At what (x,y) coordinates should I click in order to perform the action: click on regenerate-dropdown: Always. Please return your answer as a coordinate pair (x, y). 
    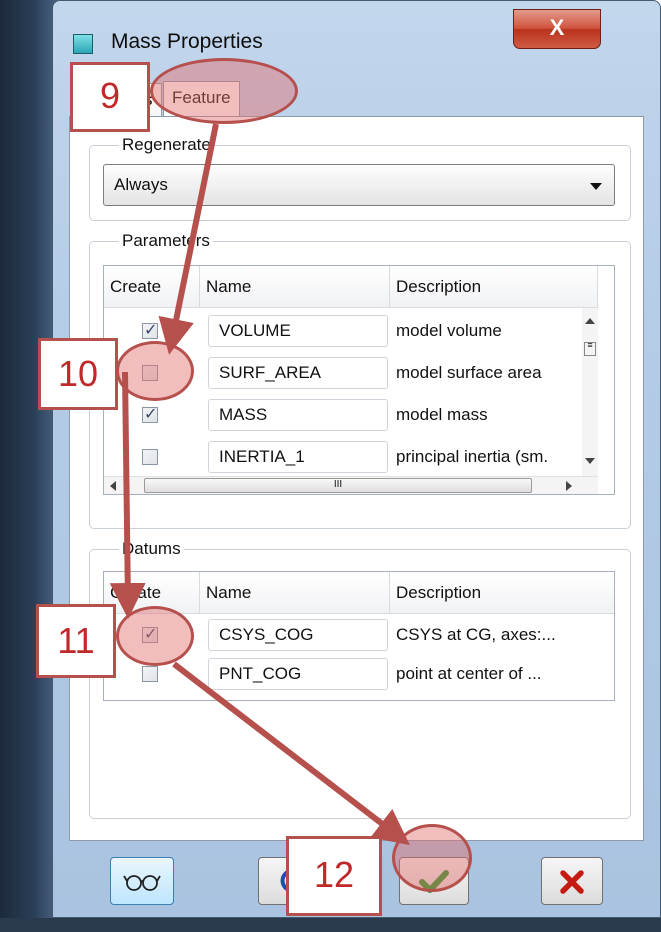
    Looking at the image, I should click on (359, 185).